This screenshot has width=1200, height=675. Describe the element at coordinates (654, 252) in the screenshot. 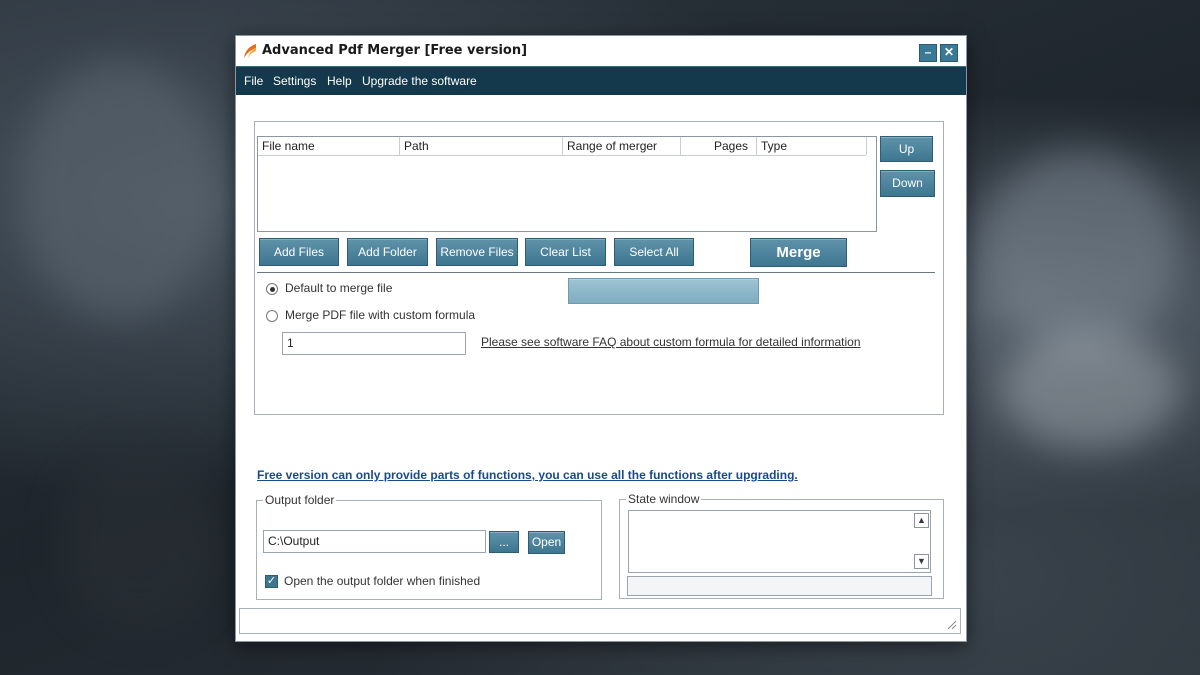

I see `select-all-button: Select All` at that location.